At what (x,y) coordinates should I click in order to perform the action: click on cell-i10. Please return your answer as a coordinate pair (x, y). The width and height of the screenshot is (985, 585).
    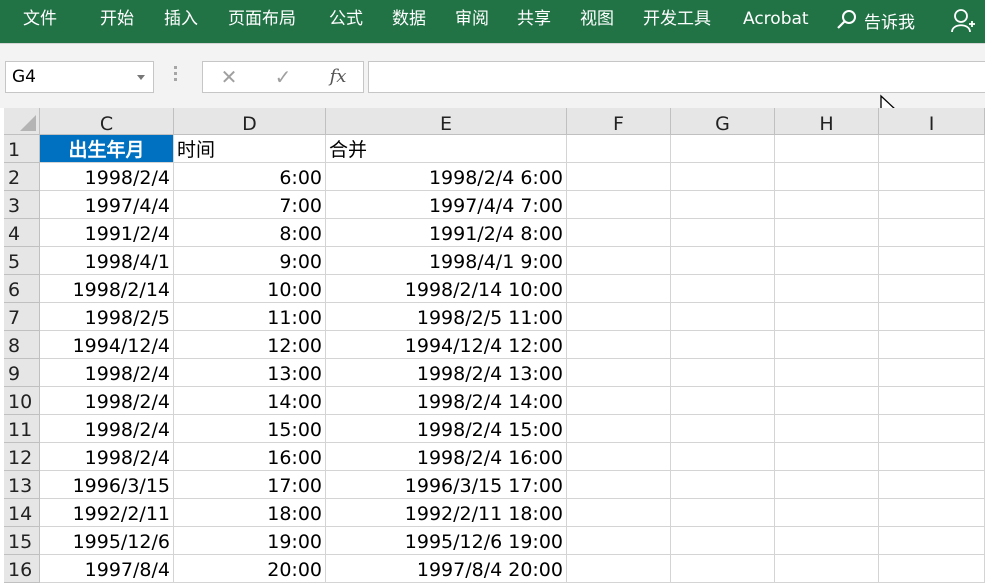
    Looking at the image, I should click on (932, 401).